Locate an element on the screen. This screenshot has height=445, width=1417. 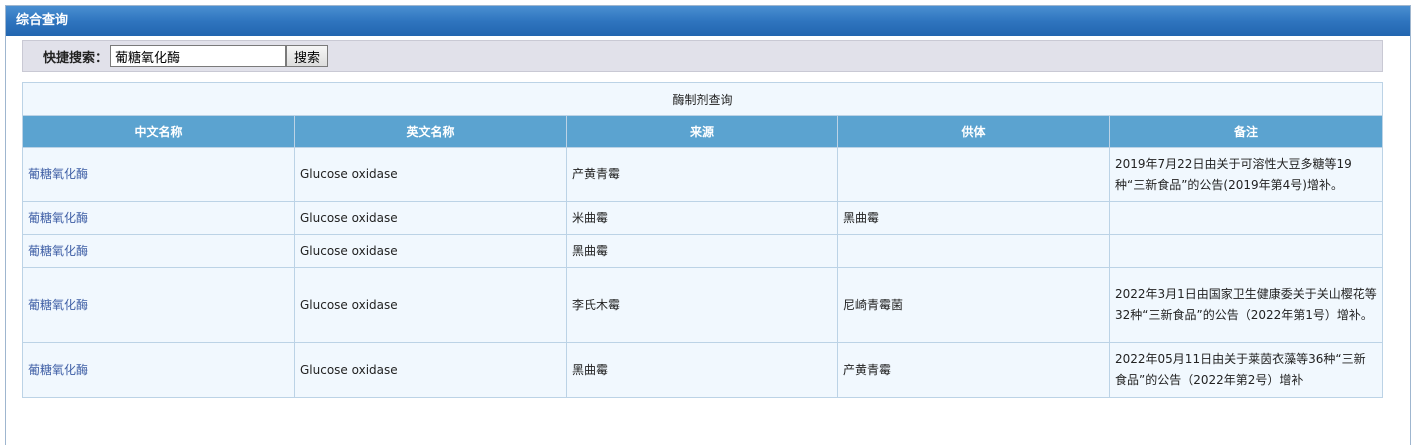
quick-search-bar: 快捷搜索： 搜索 is located at coordinates (702, 56).